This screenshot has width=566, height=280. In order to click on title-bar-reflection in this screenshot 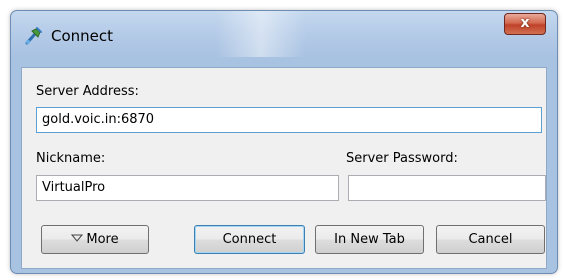, I will do `click(261, 34)`.